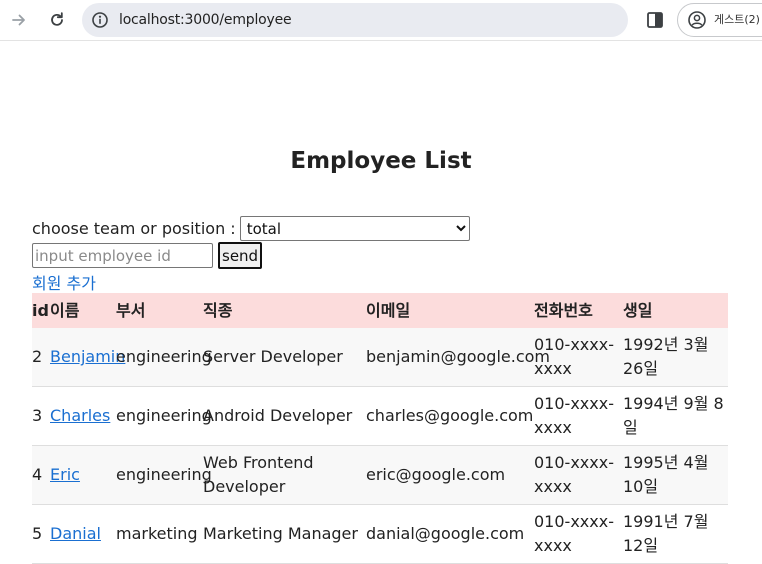 The width and height of the screenshot is (762, 564). I want to click on person-icon, so click(697, 20).